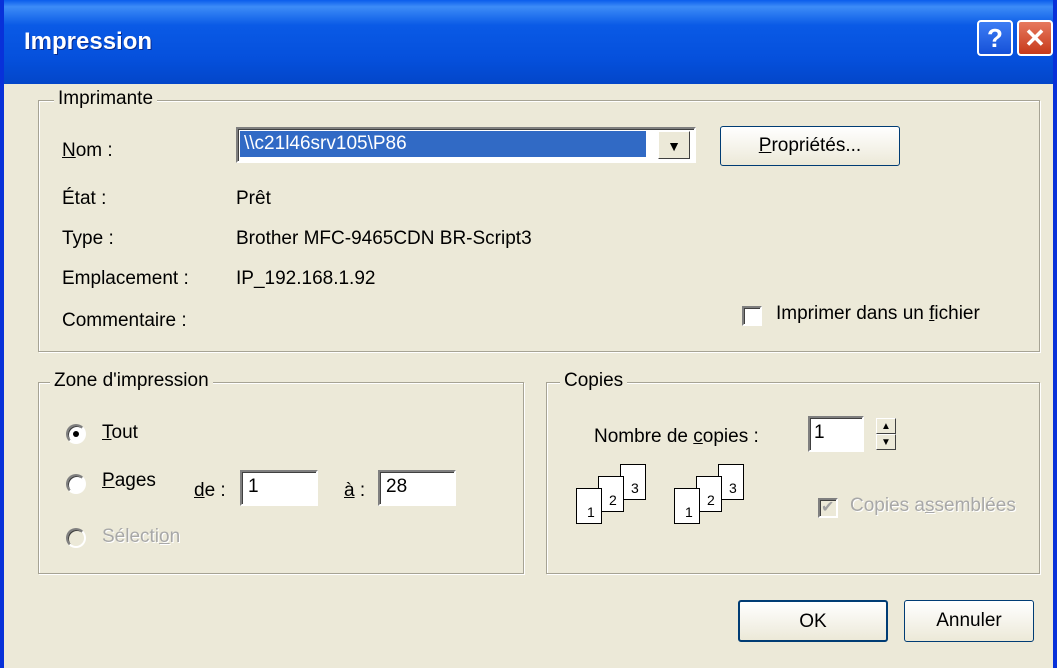 The image size is (1057, 668). Describe the element at coordinates (528, 42) in the screenshot. I see `title-bar: Impression ? ✕` at that location.